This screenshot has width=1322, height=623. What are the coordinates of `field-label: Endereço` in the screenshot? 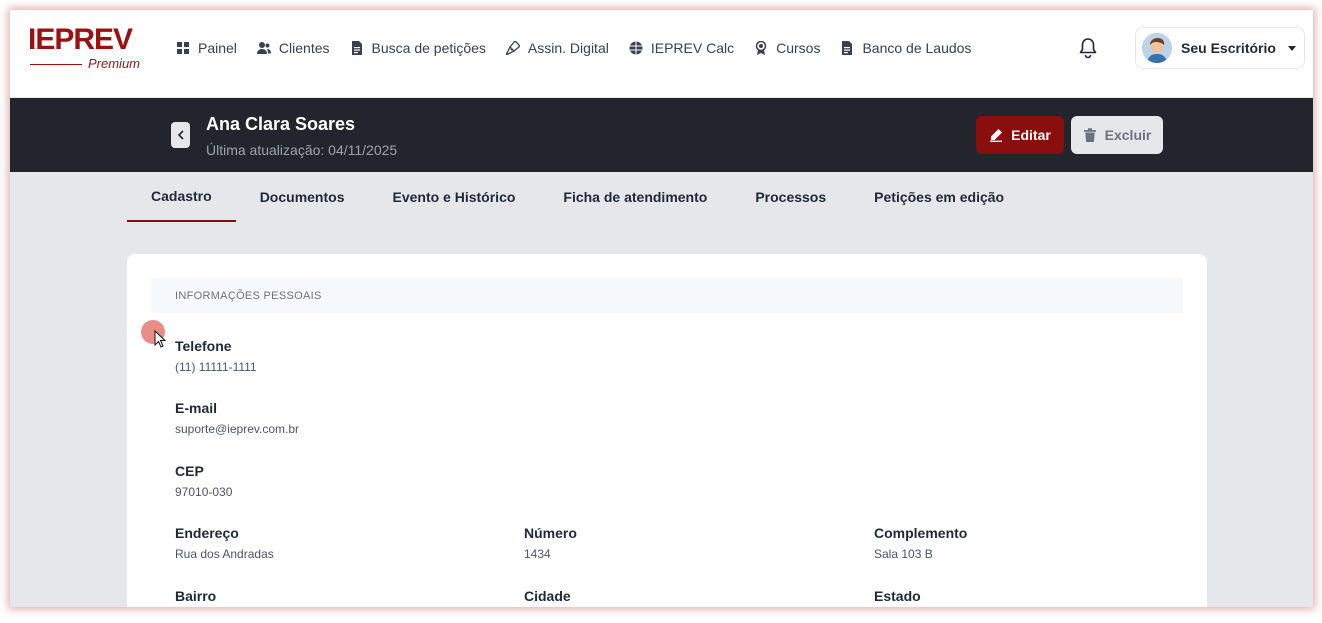 It's located at (207, 533).